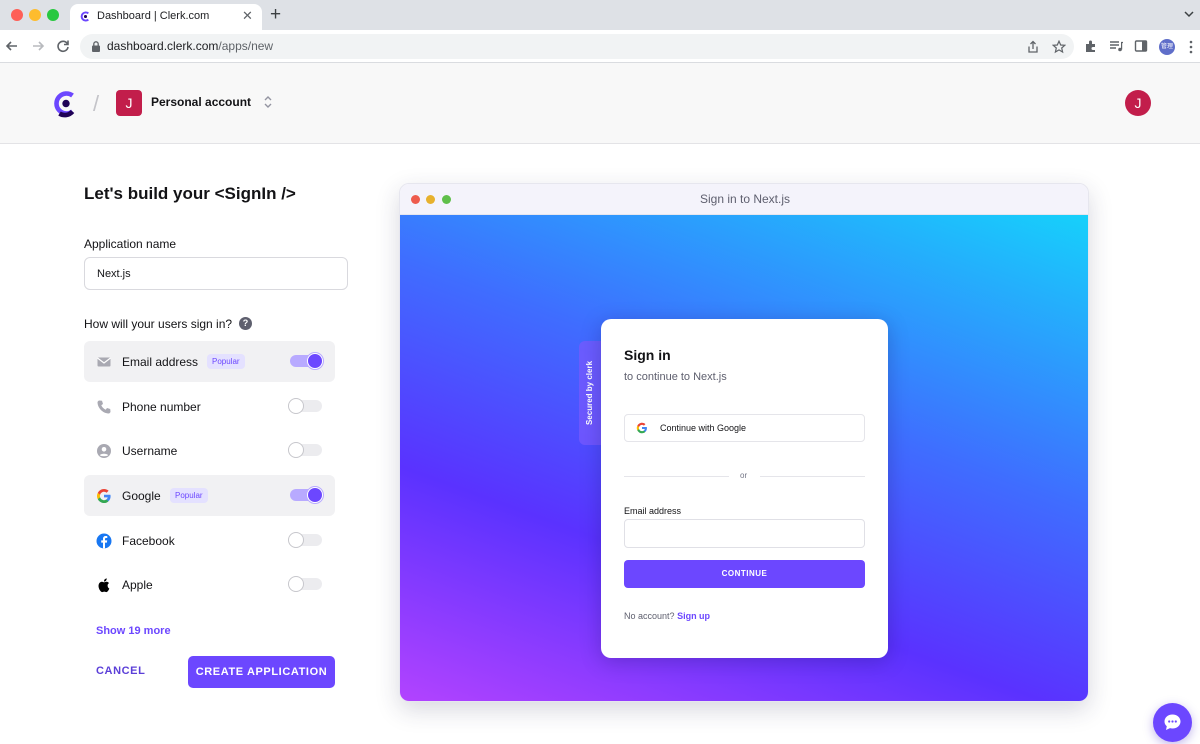 The height and width of the screenshot is (744, 1200). Describe the element at coordinates (130, 244) in the screenshot. I see `app-name-label: Application name` at that location.